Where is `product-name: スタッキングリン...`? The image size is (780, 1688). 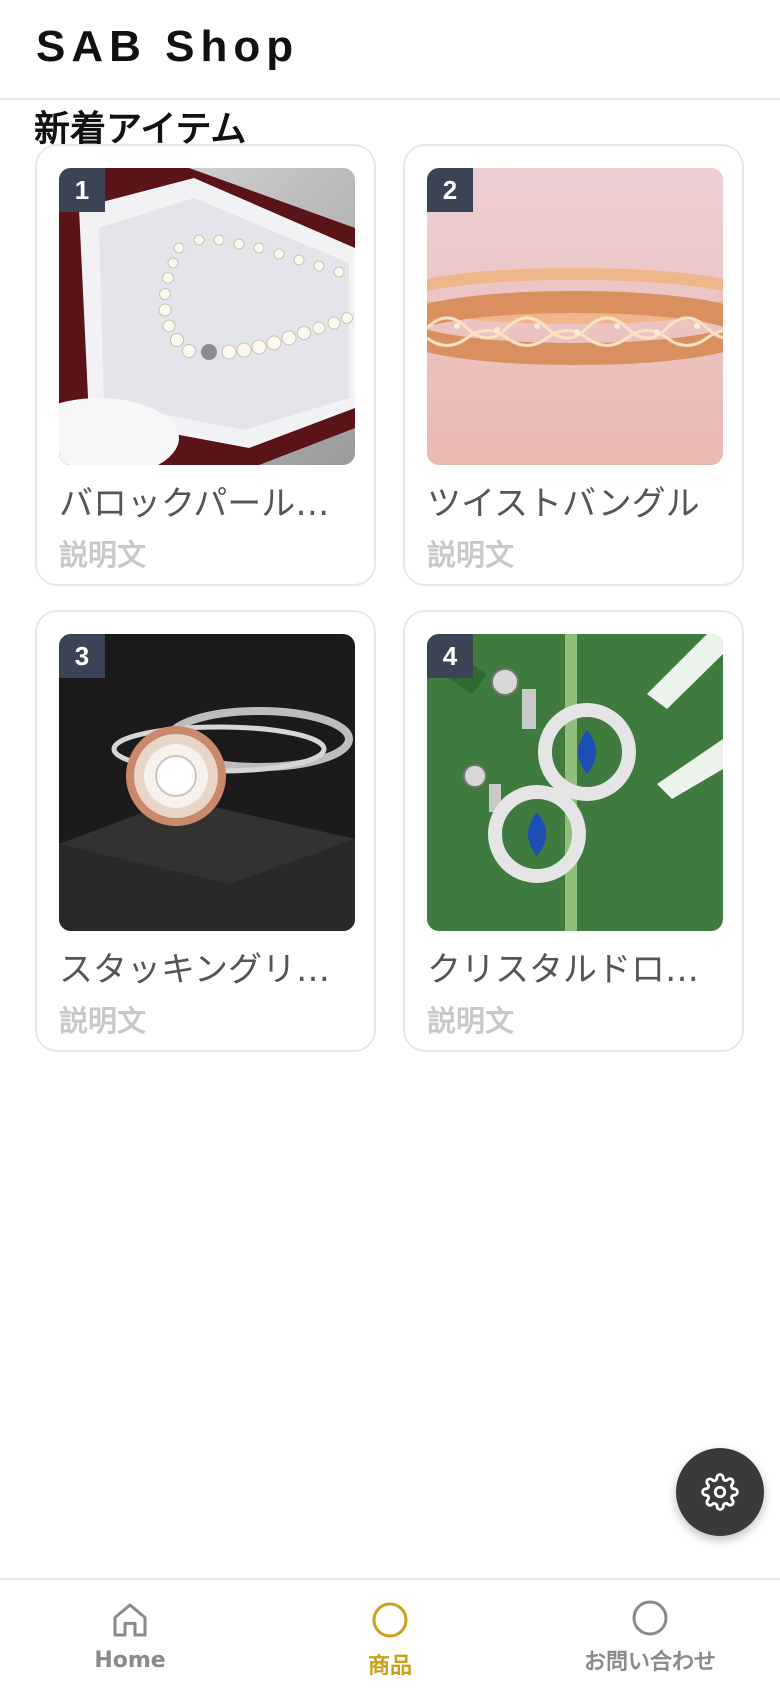 product-name: スタッキングリン... is located at coordinates (209, 970).